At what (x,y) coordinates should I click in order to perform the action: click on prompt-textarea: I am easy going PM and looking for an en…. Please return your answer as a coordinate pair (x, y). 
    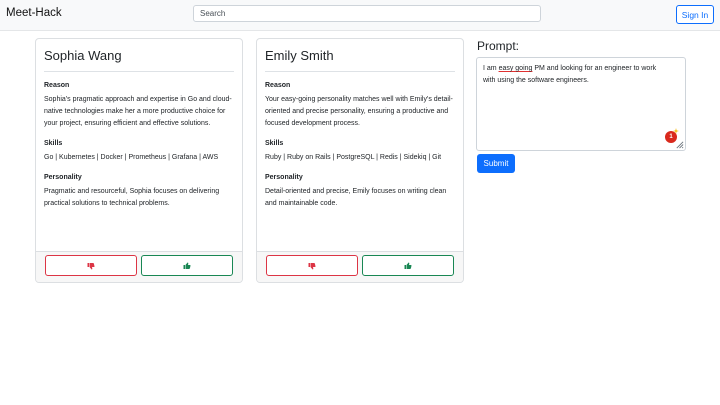
    Looking at the image, I should click on (581, 104).